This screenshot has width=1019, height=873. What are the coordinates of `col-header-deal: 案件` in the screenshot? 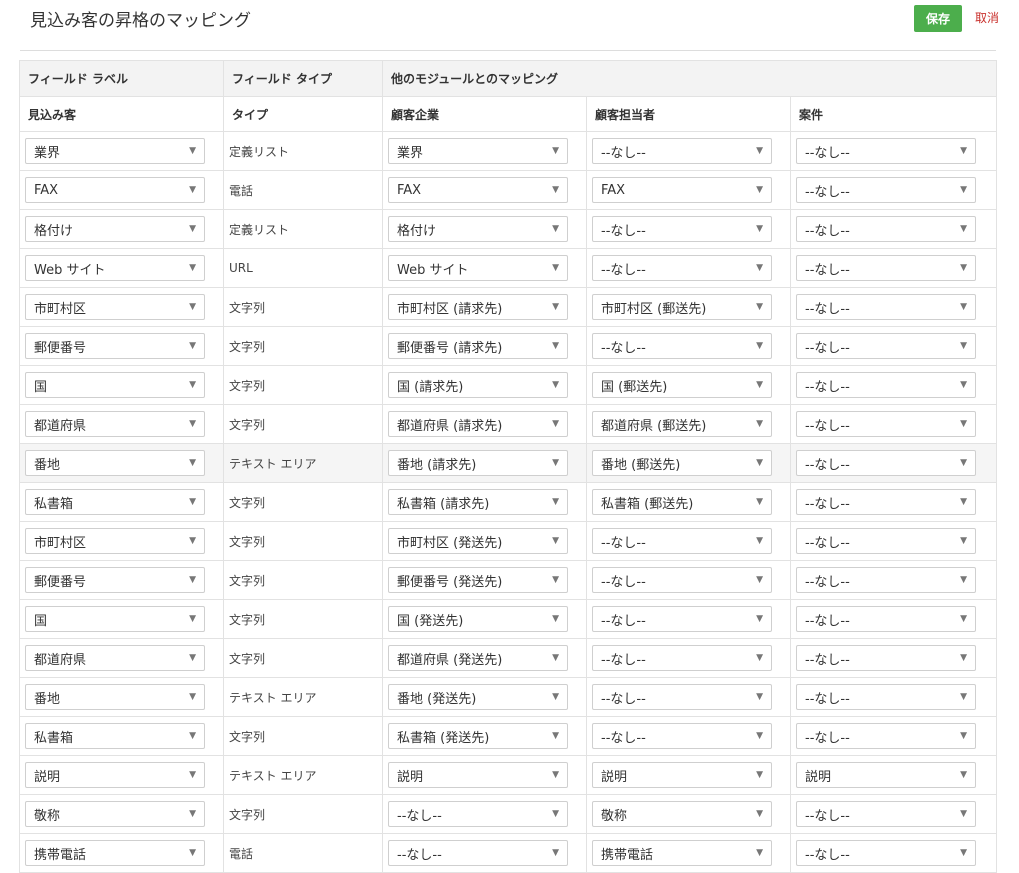 It's located at (893, 114).